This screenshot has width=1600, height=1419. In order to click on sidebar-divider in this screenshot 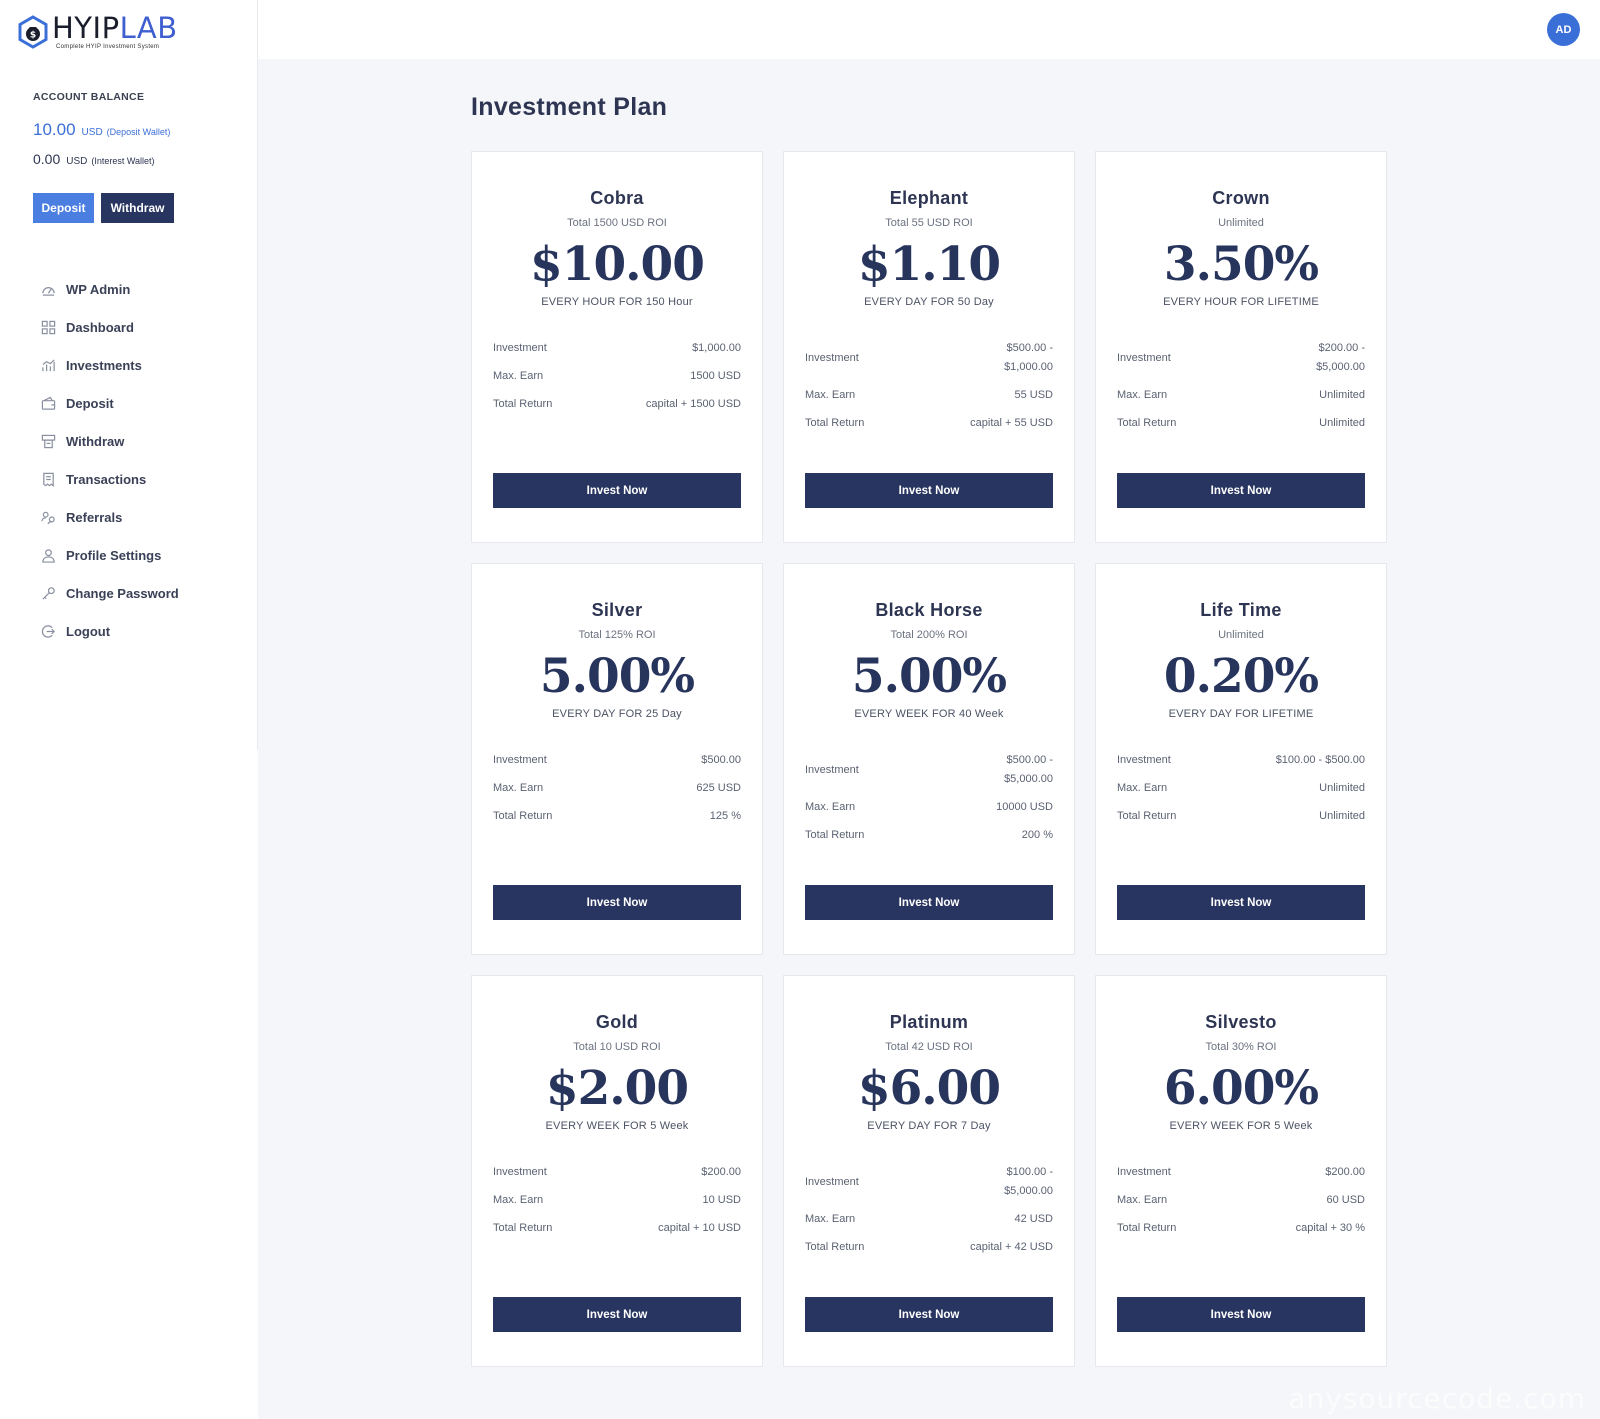, I will do `click(257, 375)`.